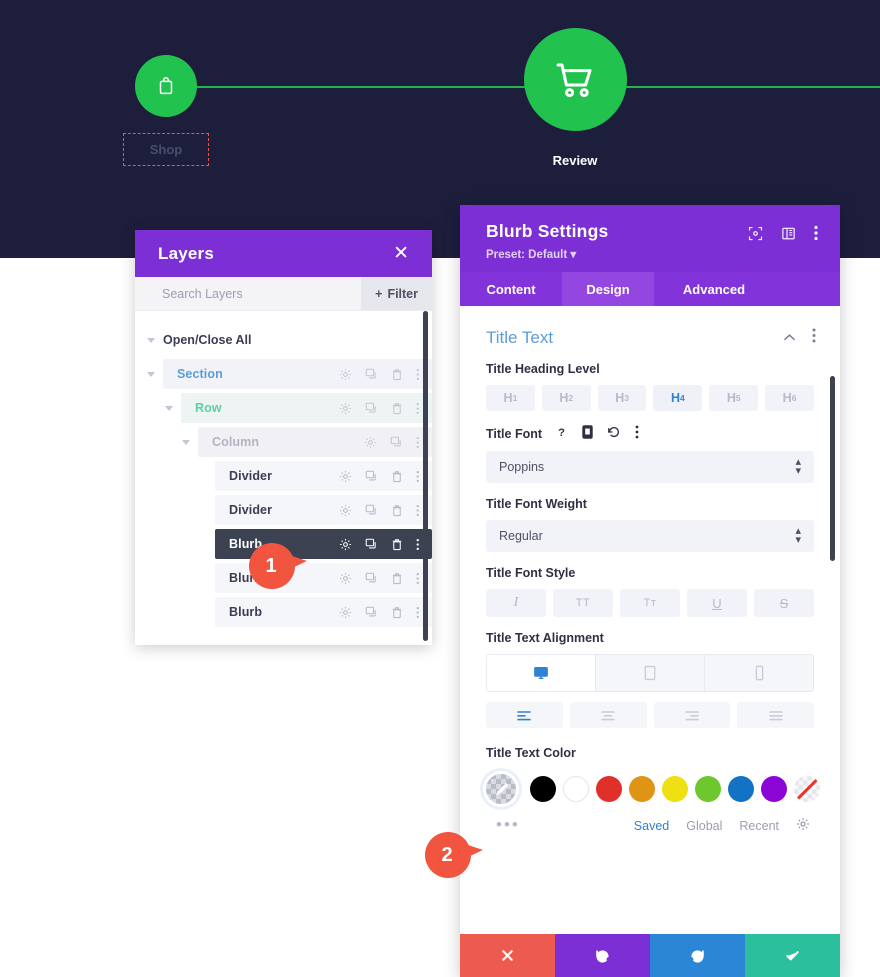  I want to click on heading-level-h2: H2, so click(566, 398).